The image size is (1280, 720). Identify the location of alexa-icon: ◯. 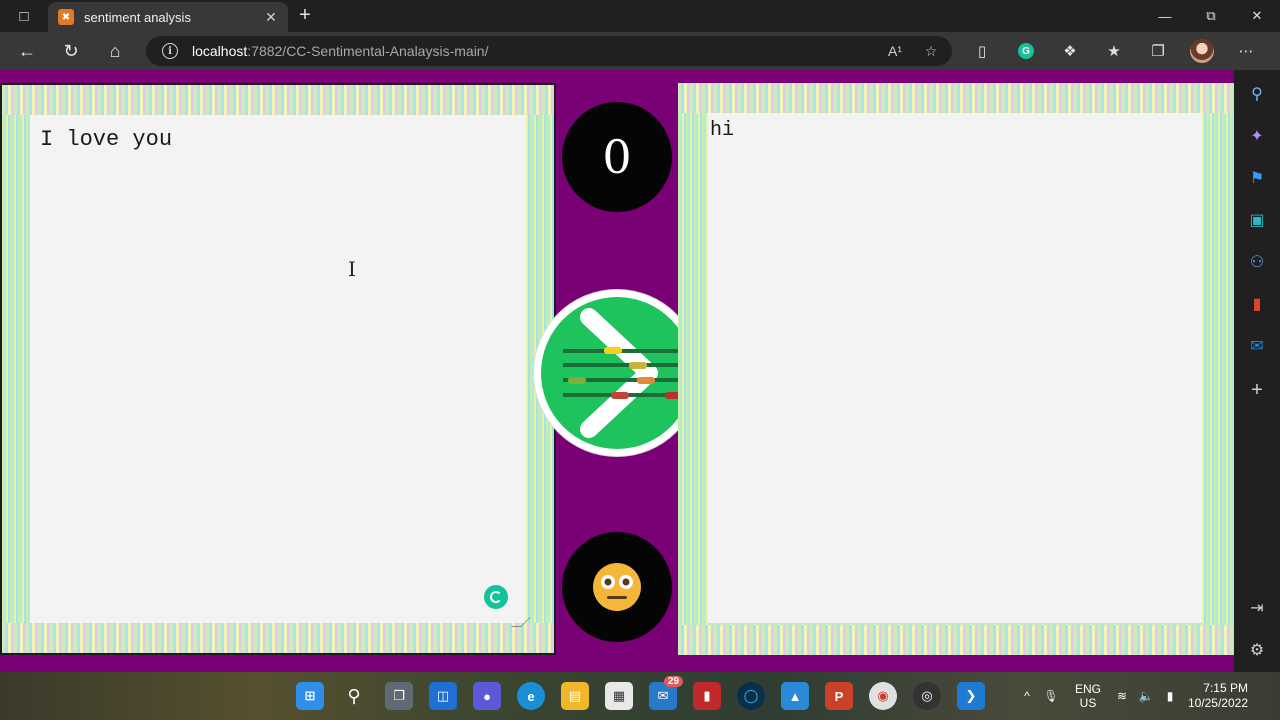
(751, 696).